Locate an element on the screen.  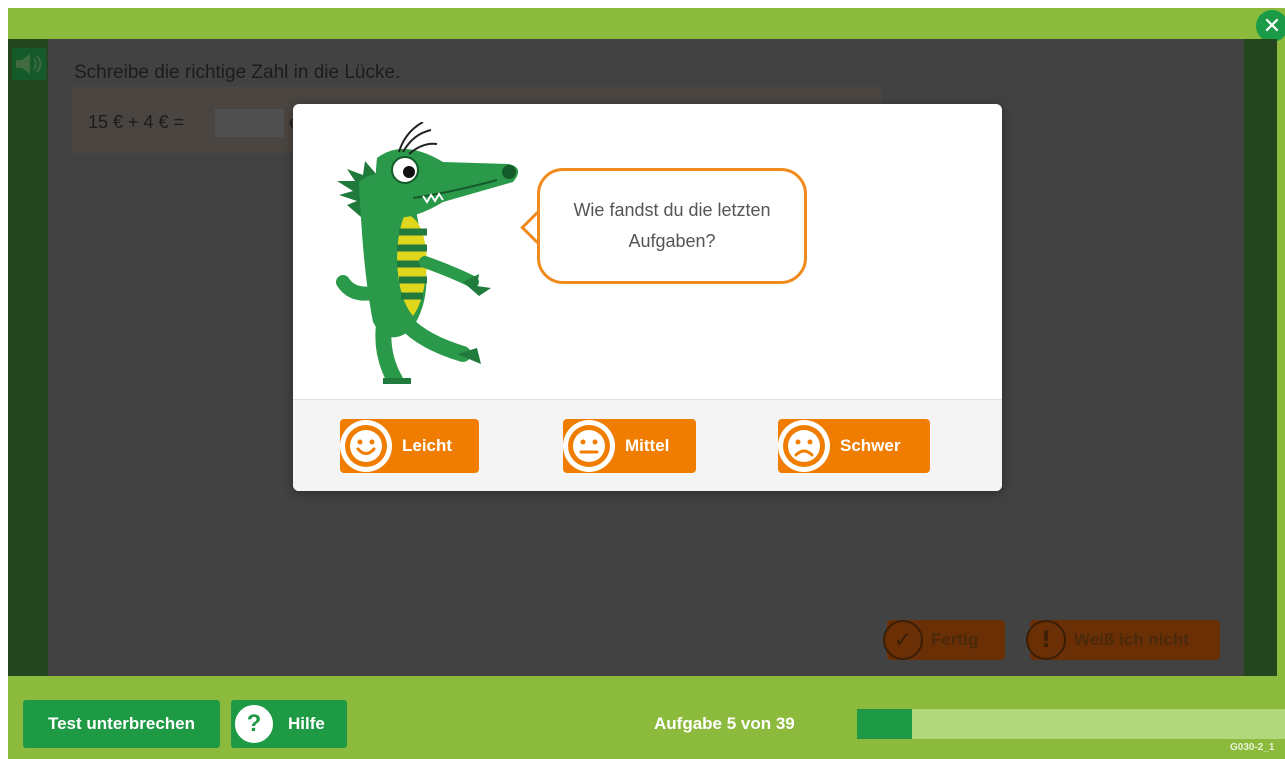
help-button: ? Hilfe is located at coordinates (289, 724).